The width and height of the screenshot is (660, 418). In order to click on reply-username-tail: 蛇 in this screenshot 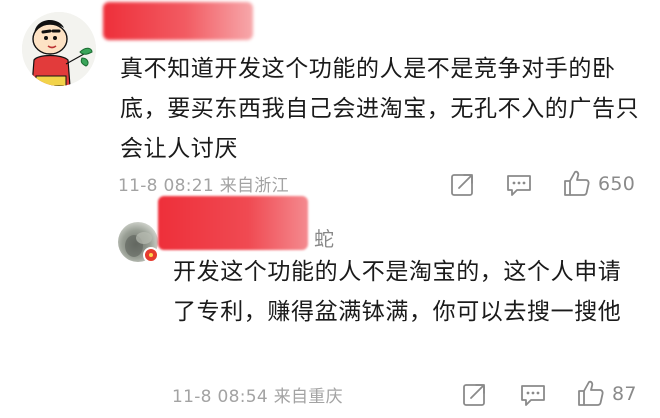, I will do `click(324, 239)`.